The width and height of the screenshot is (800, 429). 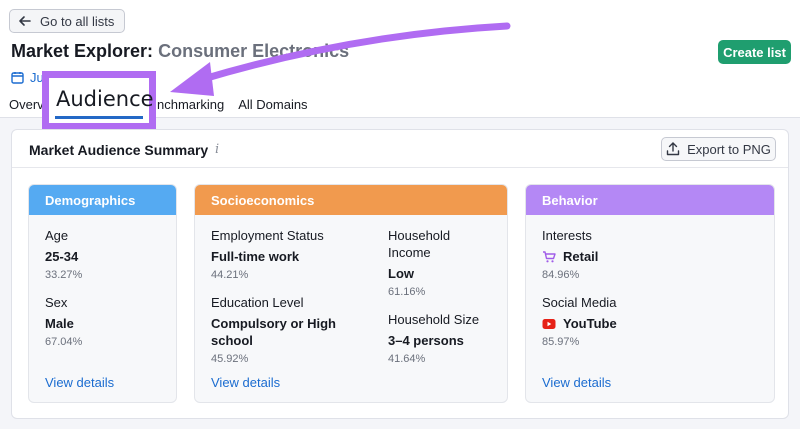 I want to click on behavior-title: Behavior, so click(x=650, y=200).